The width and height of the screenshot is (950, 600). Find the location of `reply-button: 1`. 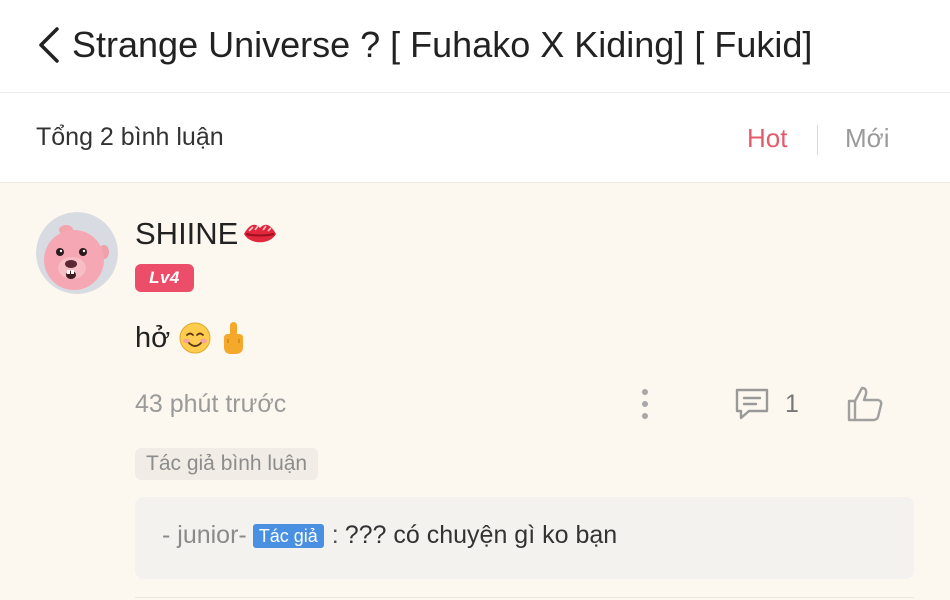

reply-button: 1 is located at coordinates (766, 404).